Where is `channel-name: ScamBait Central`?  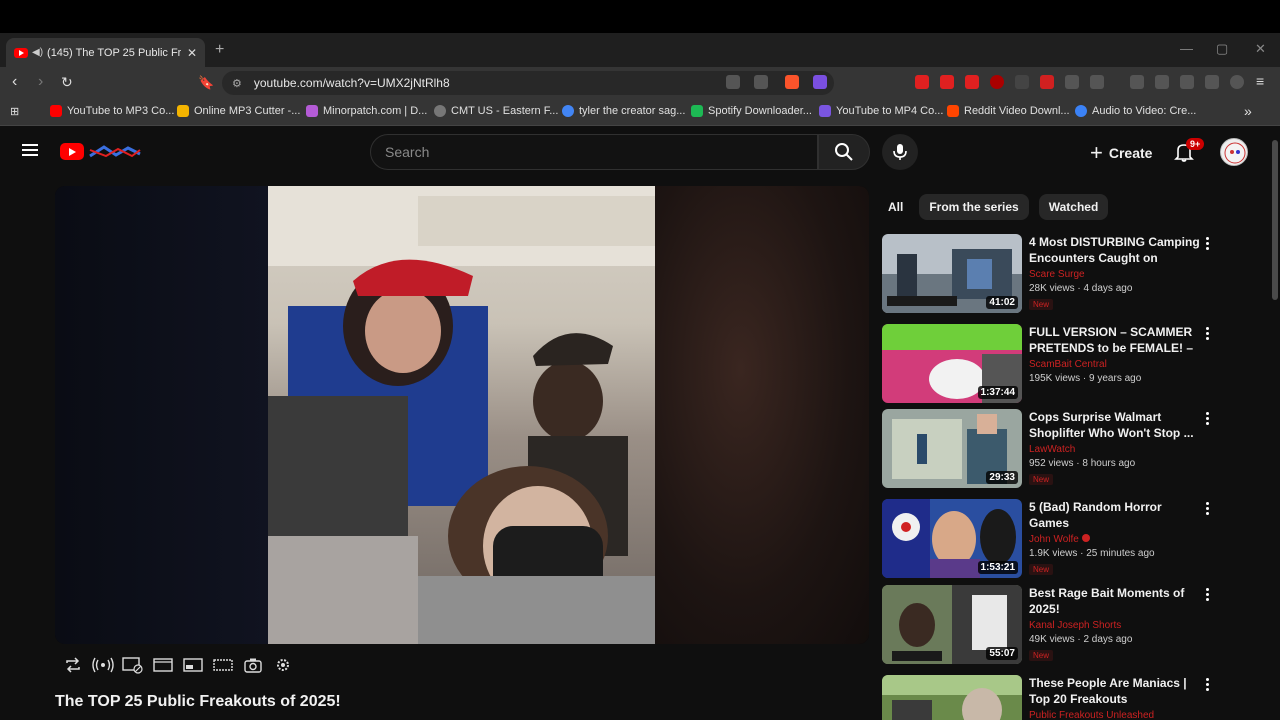 channel-name: ScamBait Central is located at coordinates (1115, 364).